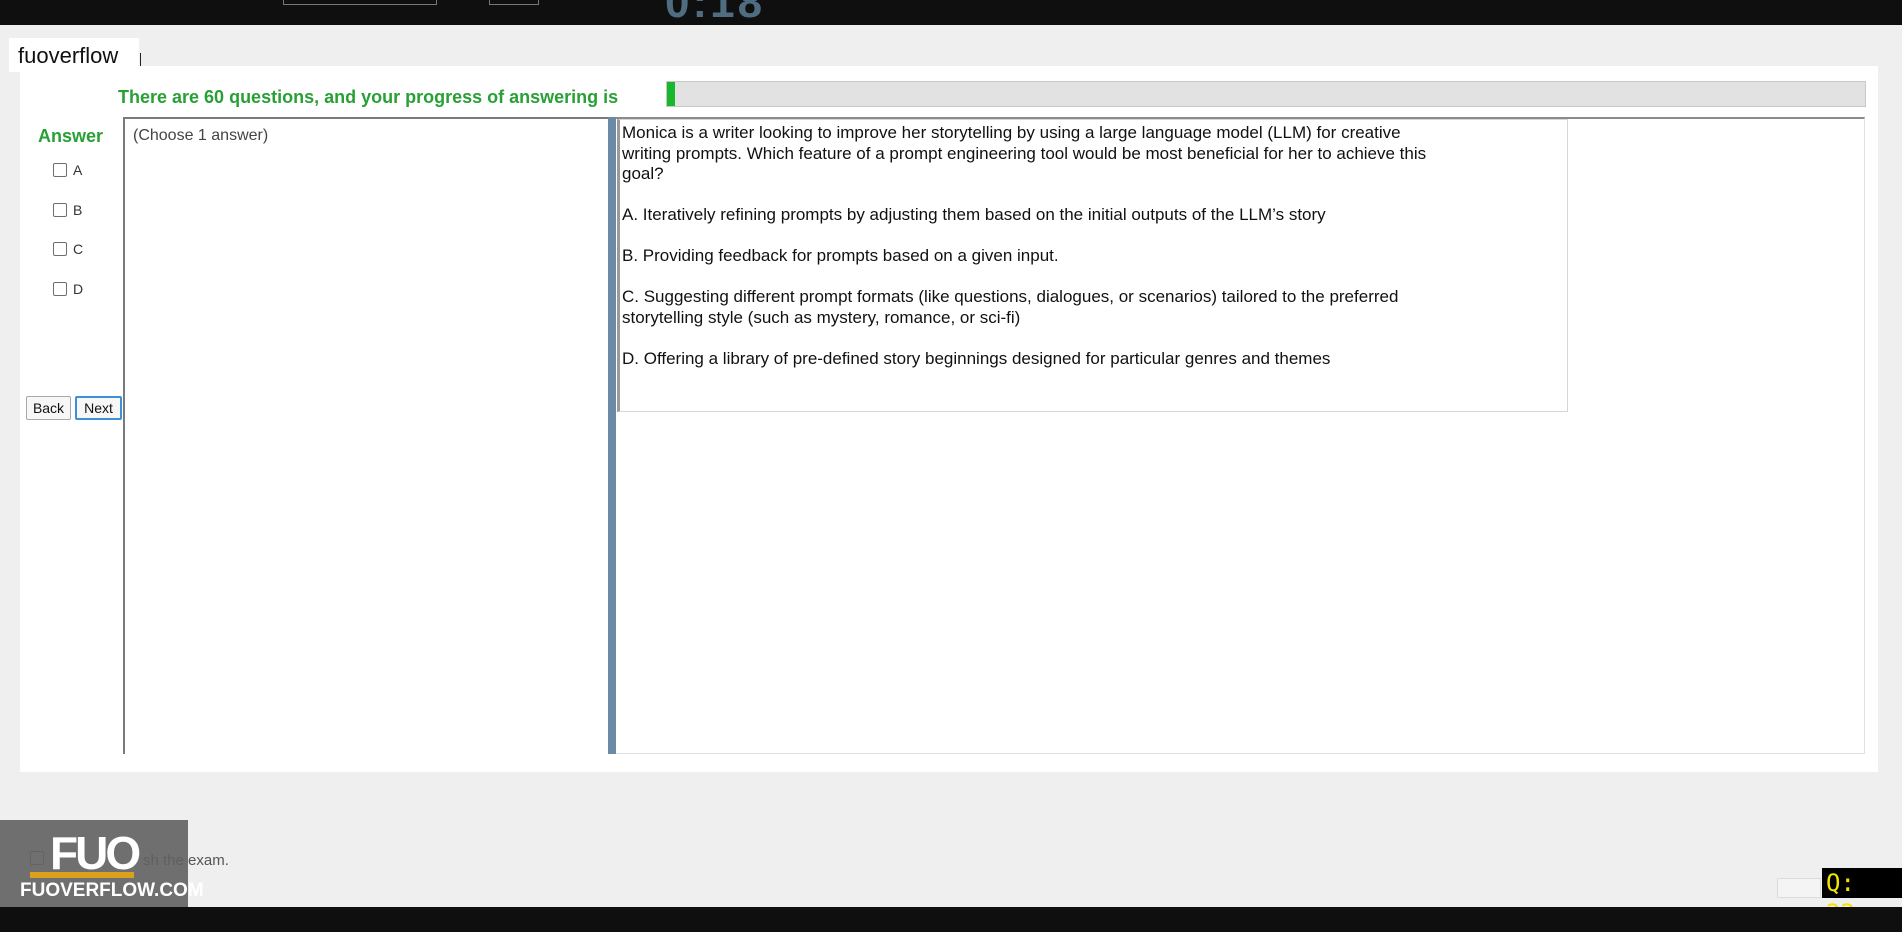  What do you see at coordinates (671, 94) in the screenshot?
I see `progress-fill` at bounding box center [671, 94].